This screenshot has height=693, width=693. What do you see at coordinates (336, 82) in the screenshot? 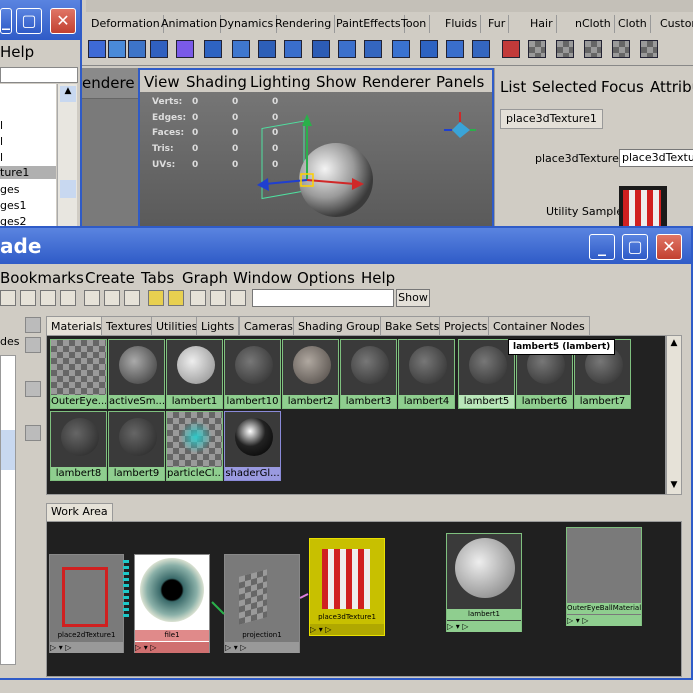
I see `menu-show: Show` at bounding box center [336, 82].